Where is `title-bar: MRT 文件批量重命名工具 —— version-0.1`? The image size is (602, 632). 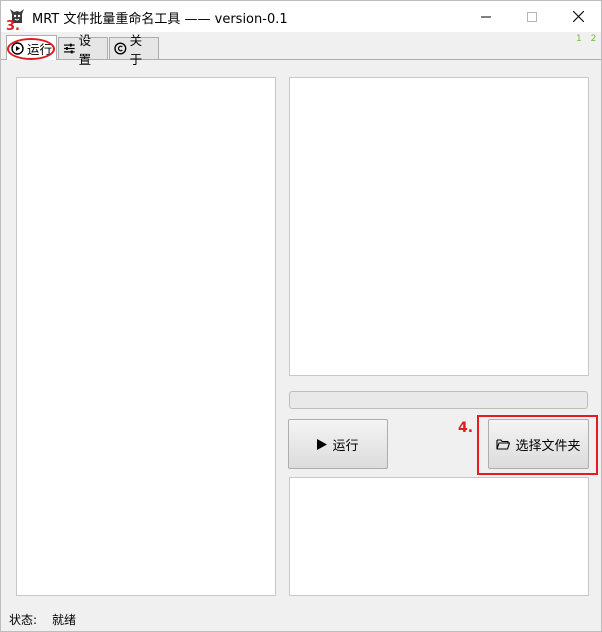
title-bar: MRT 文件批量重命名工具 —— version-0.1 is located at coordinates (301, 16).